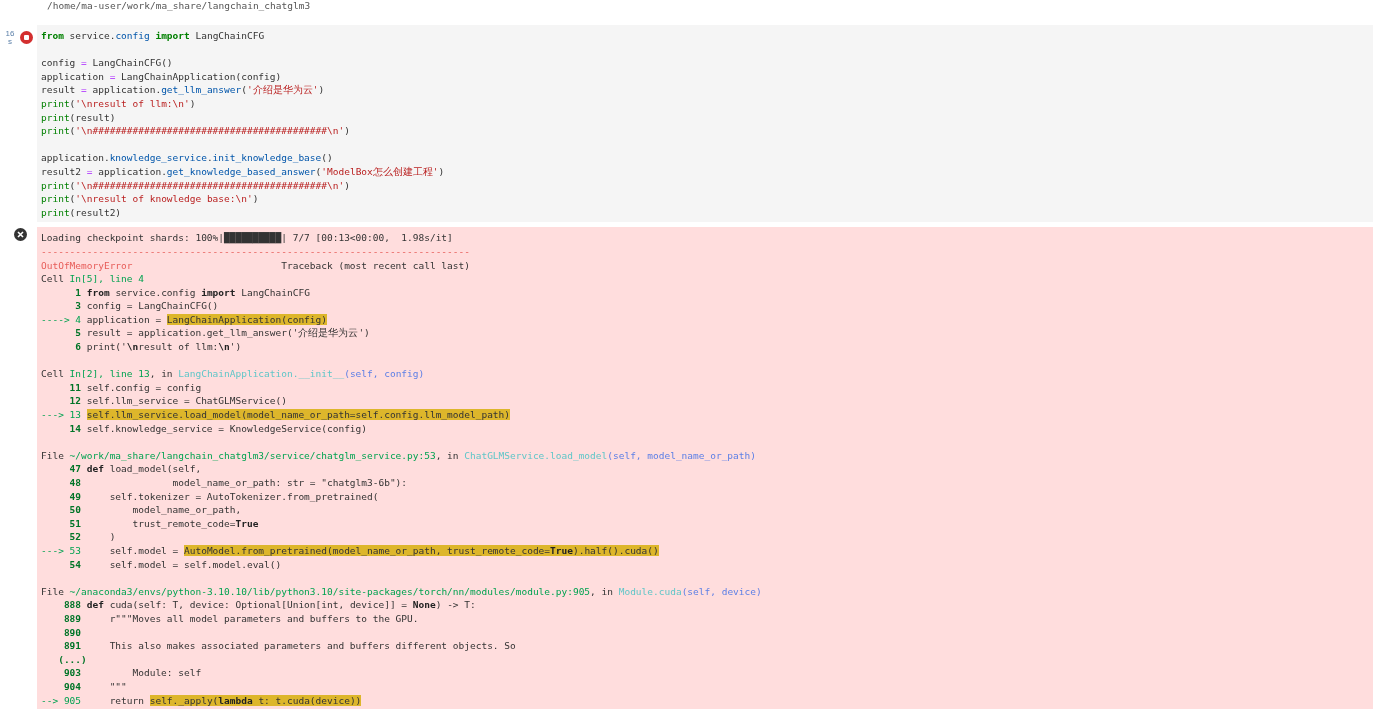 The height and width of the screenshot is (716, 1373). I want to click on code-line: OutOfMemoryError Traceback (most recent call last), so click(255, 265).